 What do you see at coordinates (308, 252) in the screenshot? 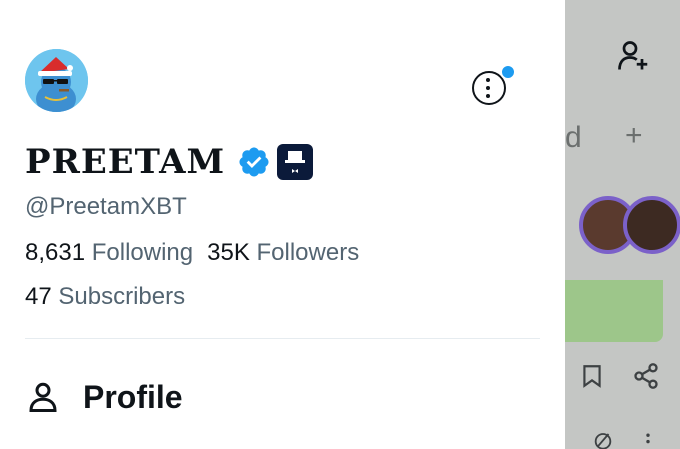
I see `followers-label: Followers` at bounding box center [308, 252].